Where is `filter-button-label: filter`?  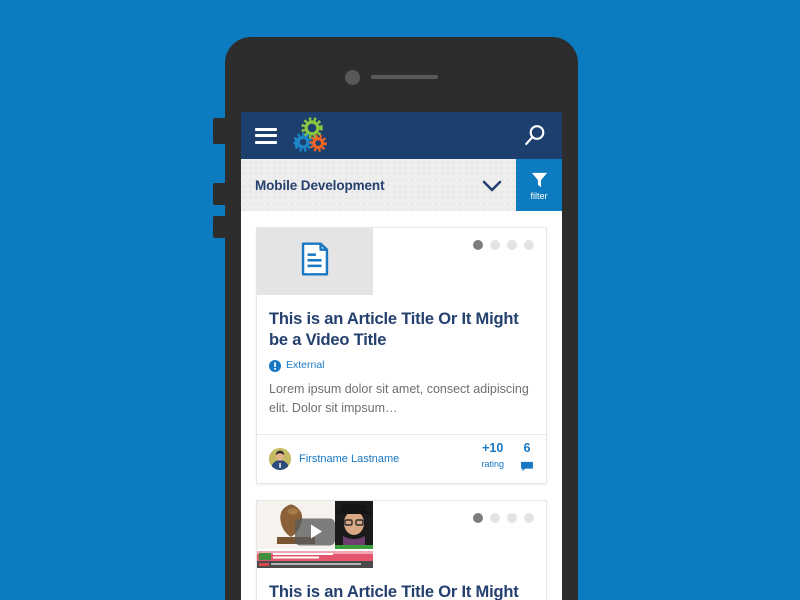 filter-button-label: filter is located at coordinates (539, 195).